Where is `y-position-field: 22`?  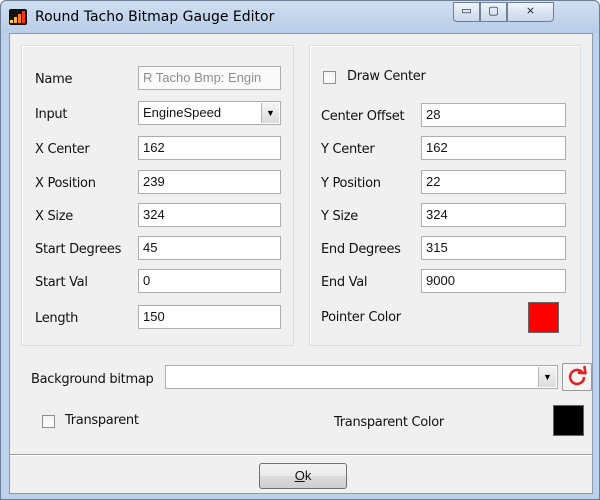
y-position-field: 22 is located at coordinates (493, 182).